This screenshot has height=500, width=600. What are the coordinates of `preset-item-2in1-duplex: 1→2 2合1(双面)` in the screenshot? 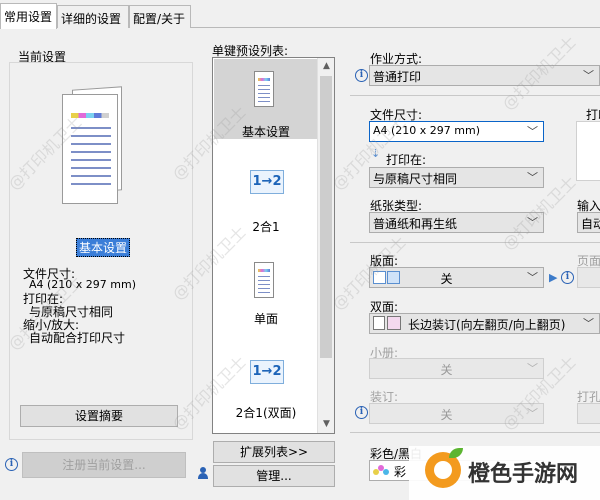 It's located at (266, 392).